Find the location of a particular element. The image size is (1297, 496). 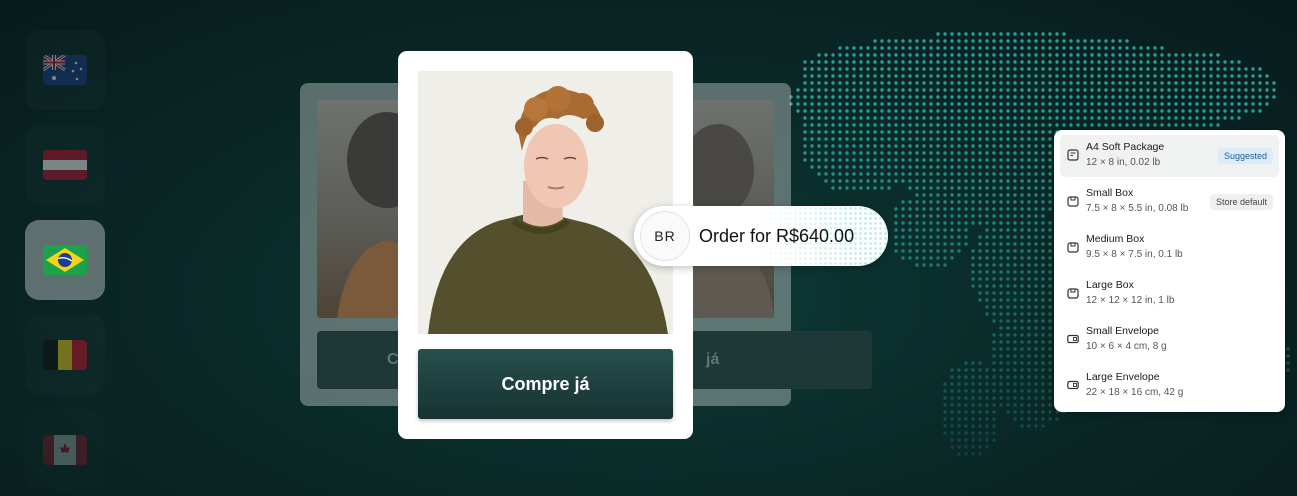

flag-tile-brazil is located at coordinates (65, 260).